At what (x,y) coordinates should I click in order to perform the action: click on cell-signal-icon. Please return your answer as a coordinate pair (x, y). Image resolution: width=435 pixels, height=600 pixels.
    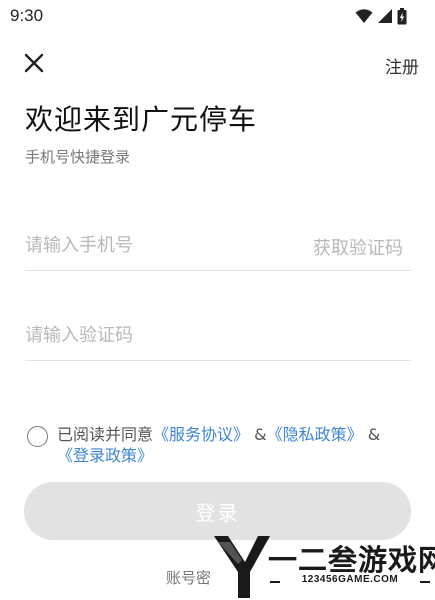
    Looking at the image, I should click on (385, 16).